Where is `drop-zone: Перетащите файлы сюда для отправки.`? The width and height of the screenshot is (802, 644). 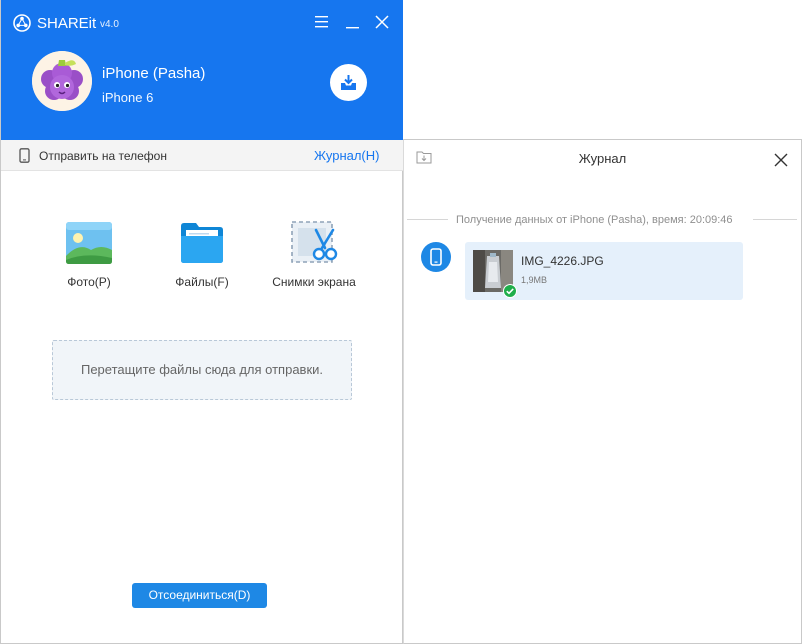 drop-zone: Перетащите файлы сюда для отправки. is located at coordinates (202, 370).